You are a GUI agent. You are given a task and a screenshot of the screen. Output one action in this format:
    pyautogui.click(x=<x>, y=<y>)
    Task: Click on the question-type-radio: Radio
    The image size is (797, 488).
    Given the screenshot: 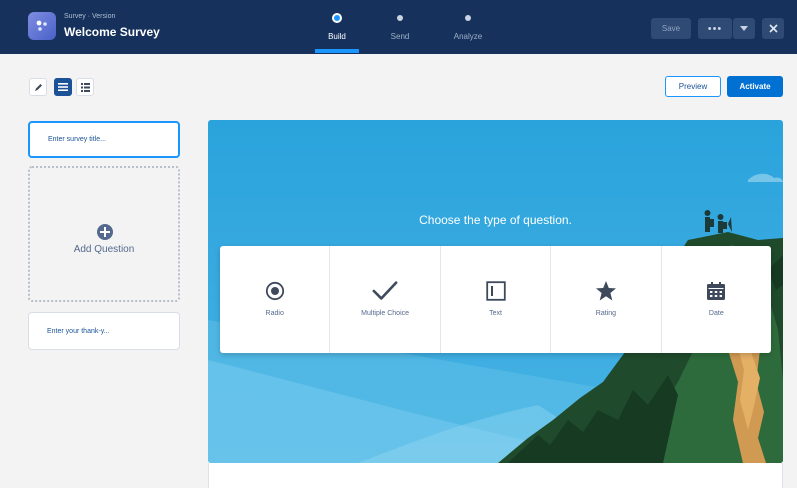 What is the action you would take?
    pyautogui.click(x=275, y=299)
    